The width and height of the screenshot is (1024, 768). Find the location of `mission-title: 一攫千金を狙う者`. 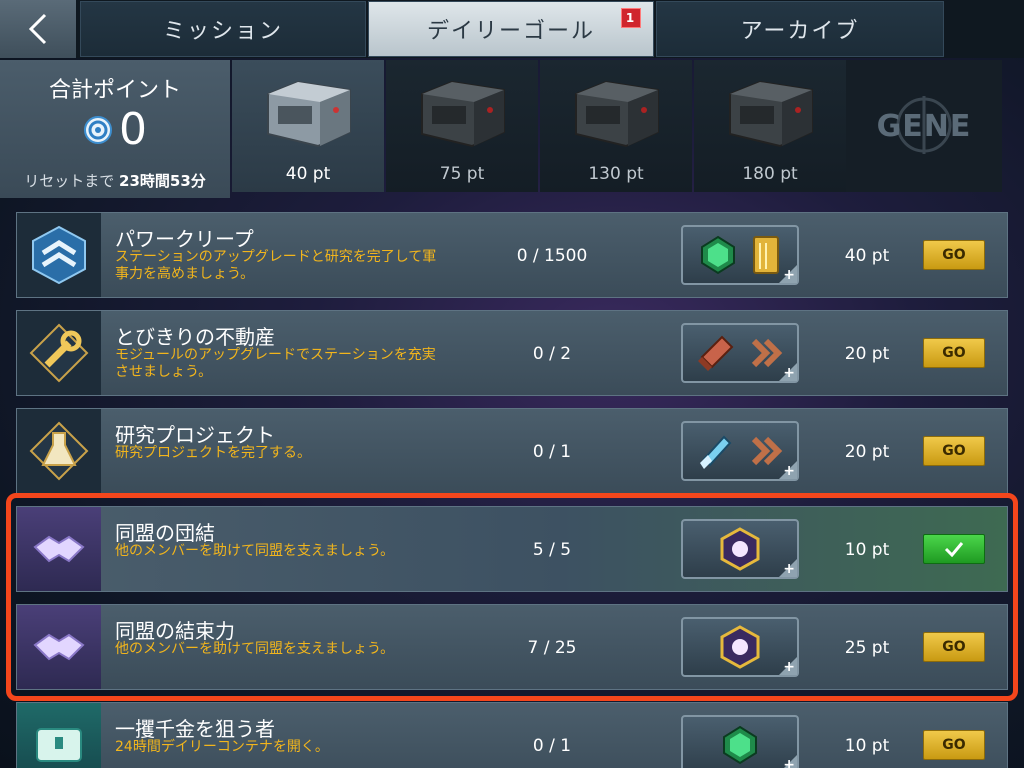

mission-title: 一攫千金を狙う者 is located at coordinates (195, 729).